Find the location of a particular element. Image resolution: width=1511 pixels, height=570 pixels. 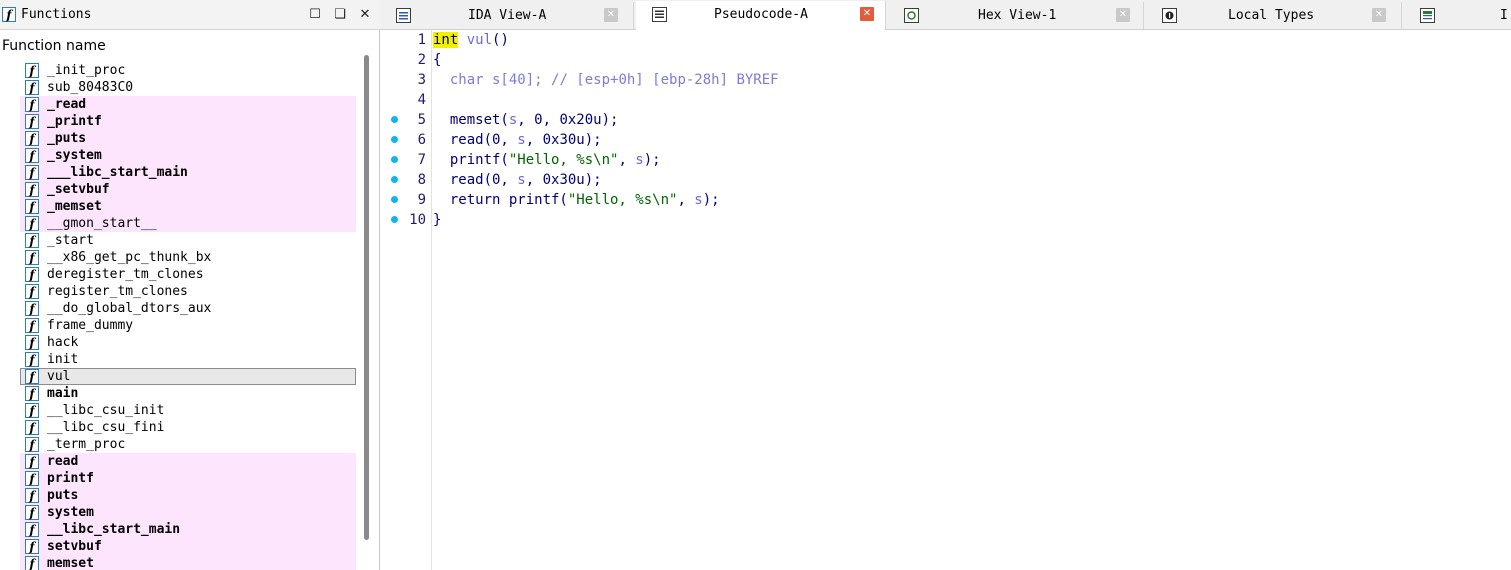

functions-titlebar: f Functions ☐ ❏ ✕ is located at coordinates (190, 15).